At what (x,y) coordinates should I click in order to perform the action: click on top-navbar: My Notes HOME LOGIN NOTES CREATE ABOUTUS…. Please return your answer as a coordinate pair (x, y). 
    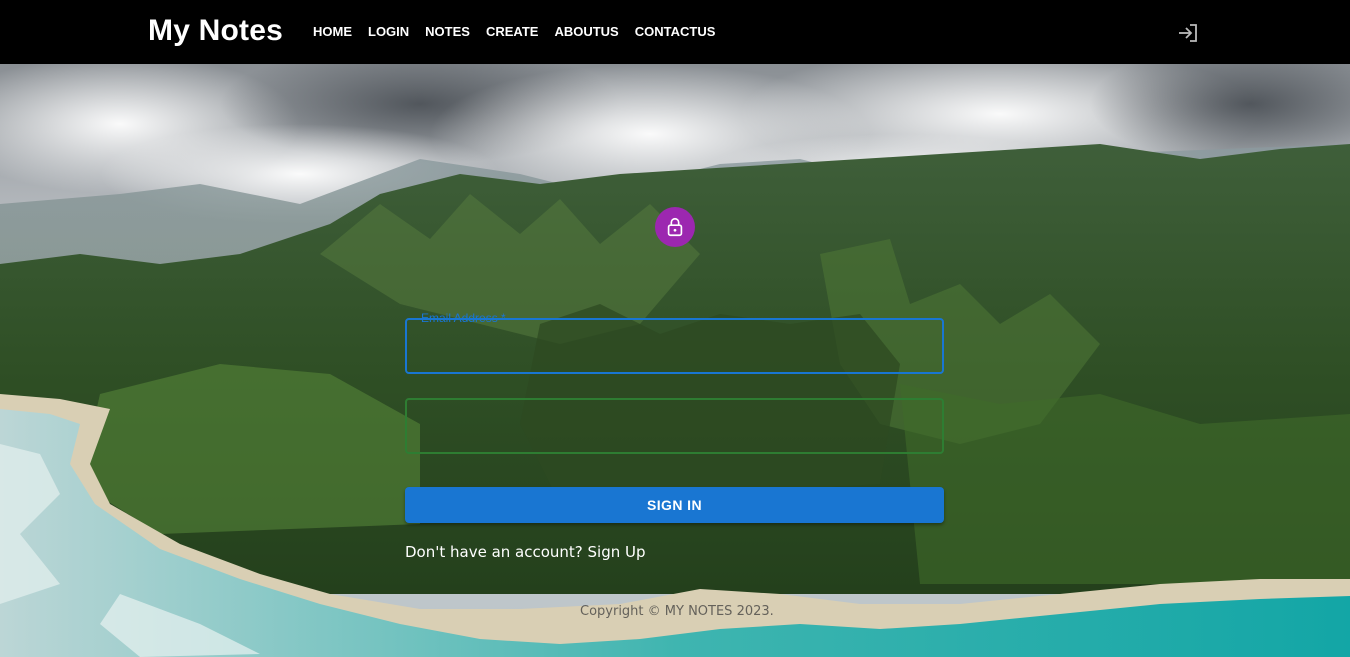
    Looking at the image, I should click on (675, 32).